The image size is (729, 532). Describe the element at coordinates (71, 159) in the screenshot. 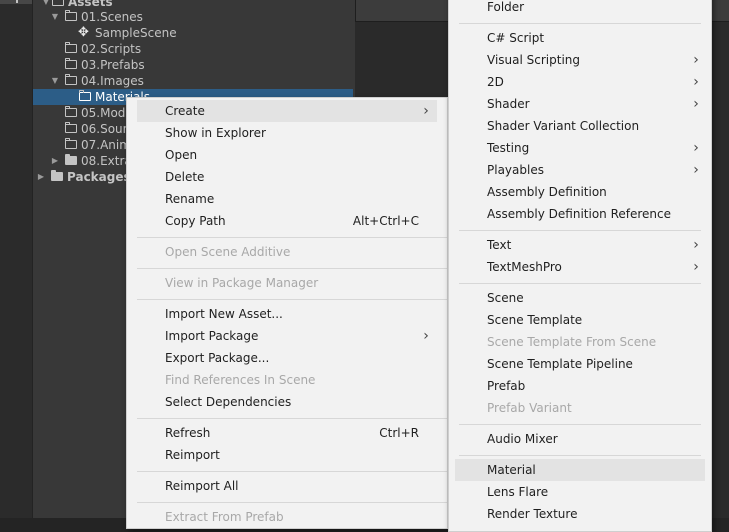

I see `folder-solid-icon` at that location.